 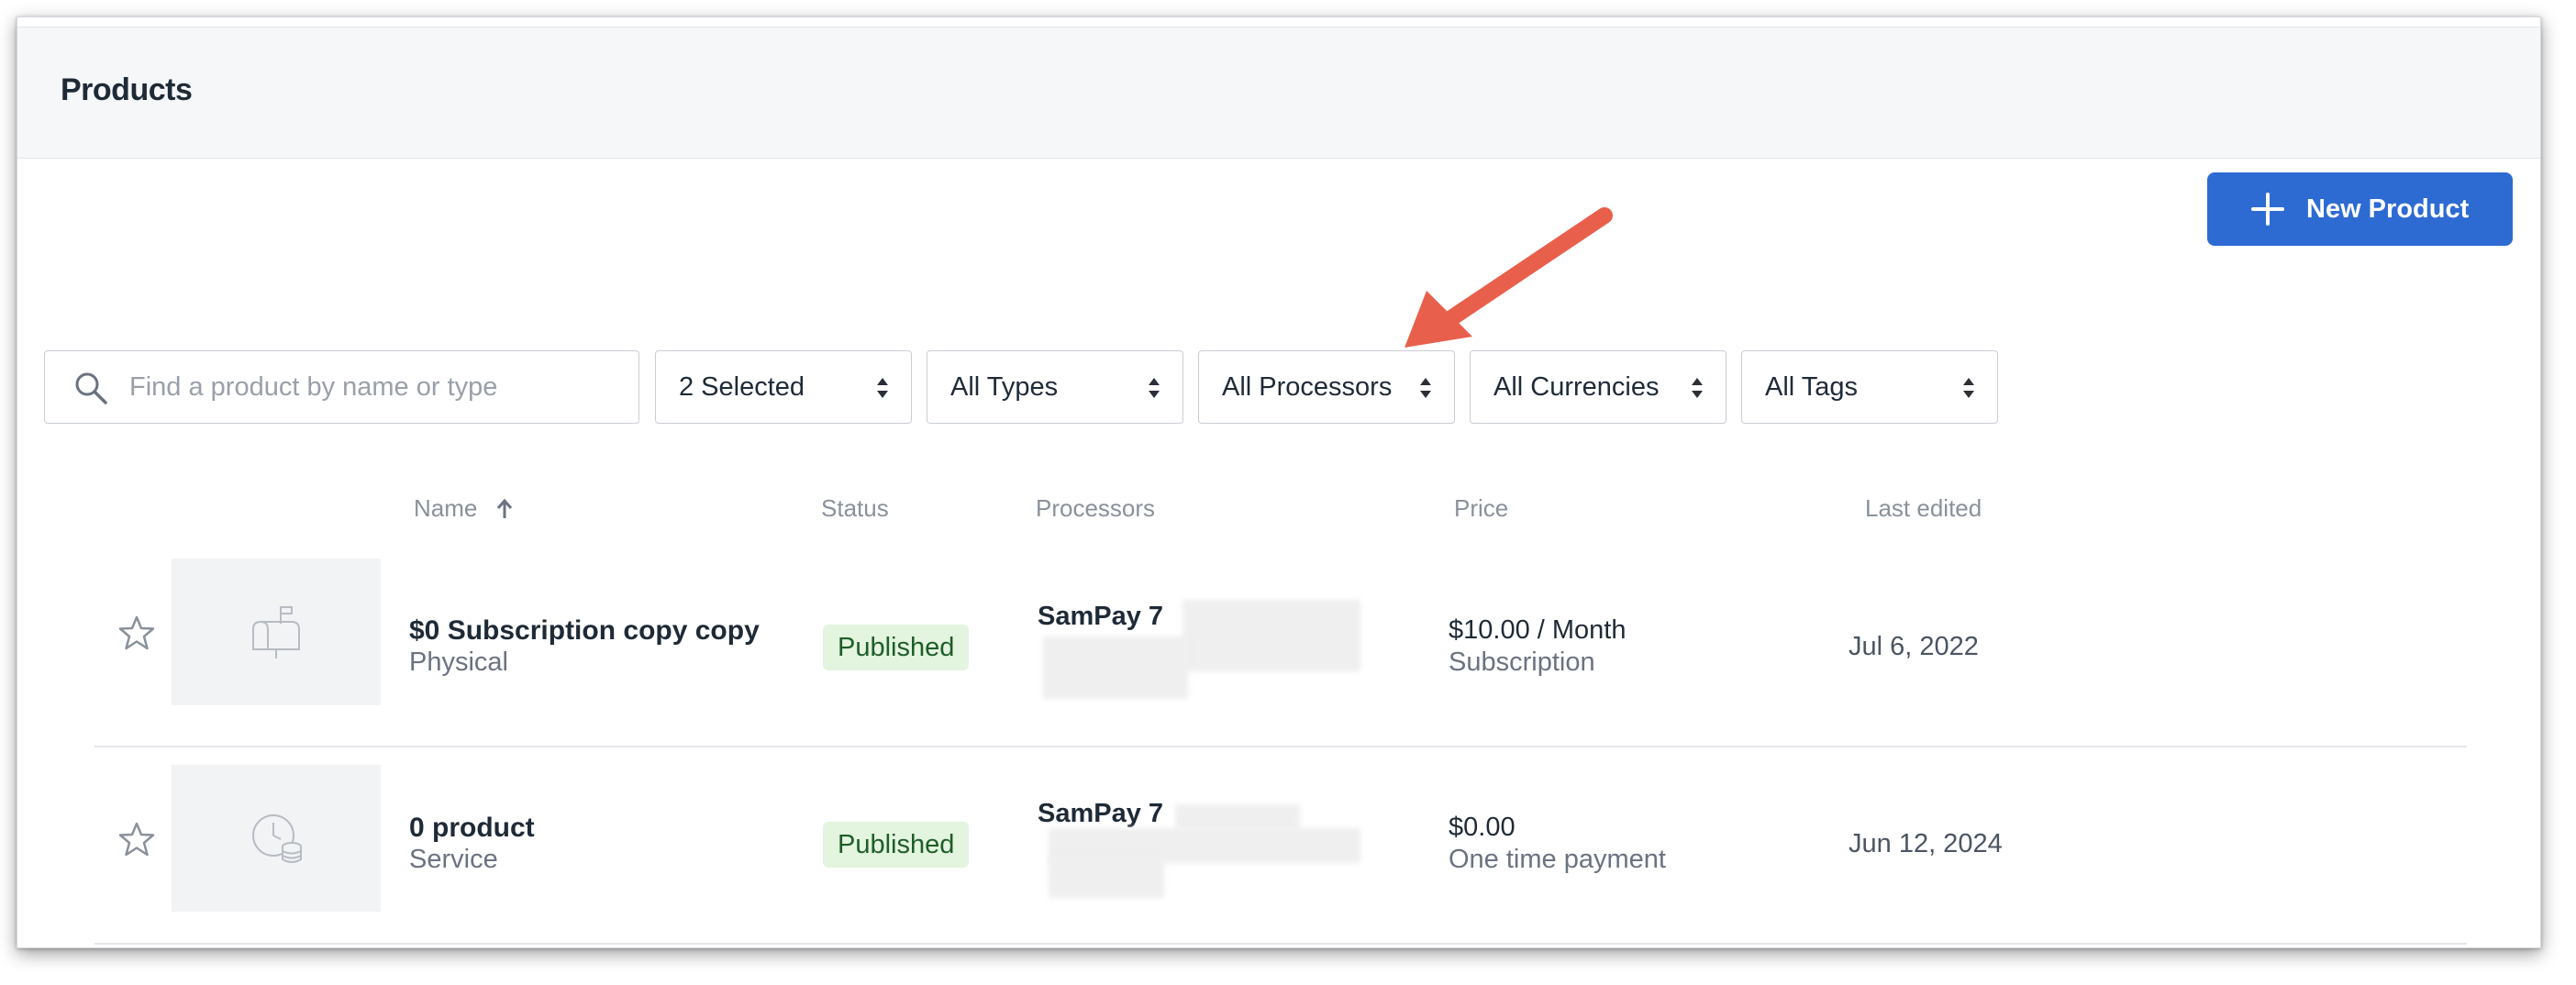 What do you see at coordinates (1576, 386) in the screenshot?
I see `currencies-filter-label: All Currencies` at bounding box center [1576, 386].